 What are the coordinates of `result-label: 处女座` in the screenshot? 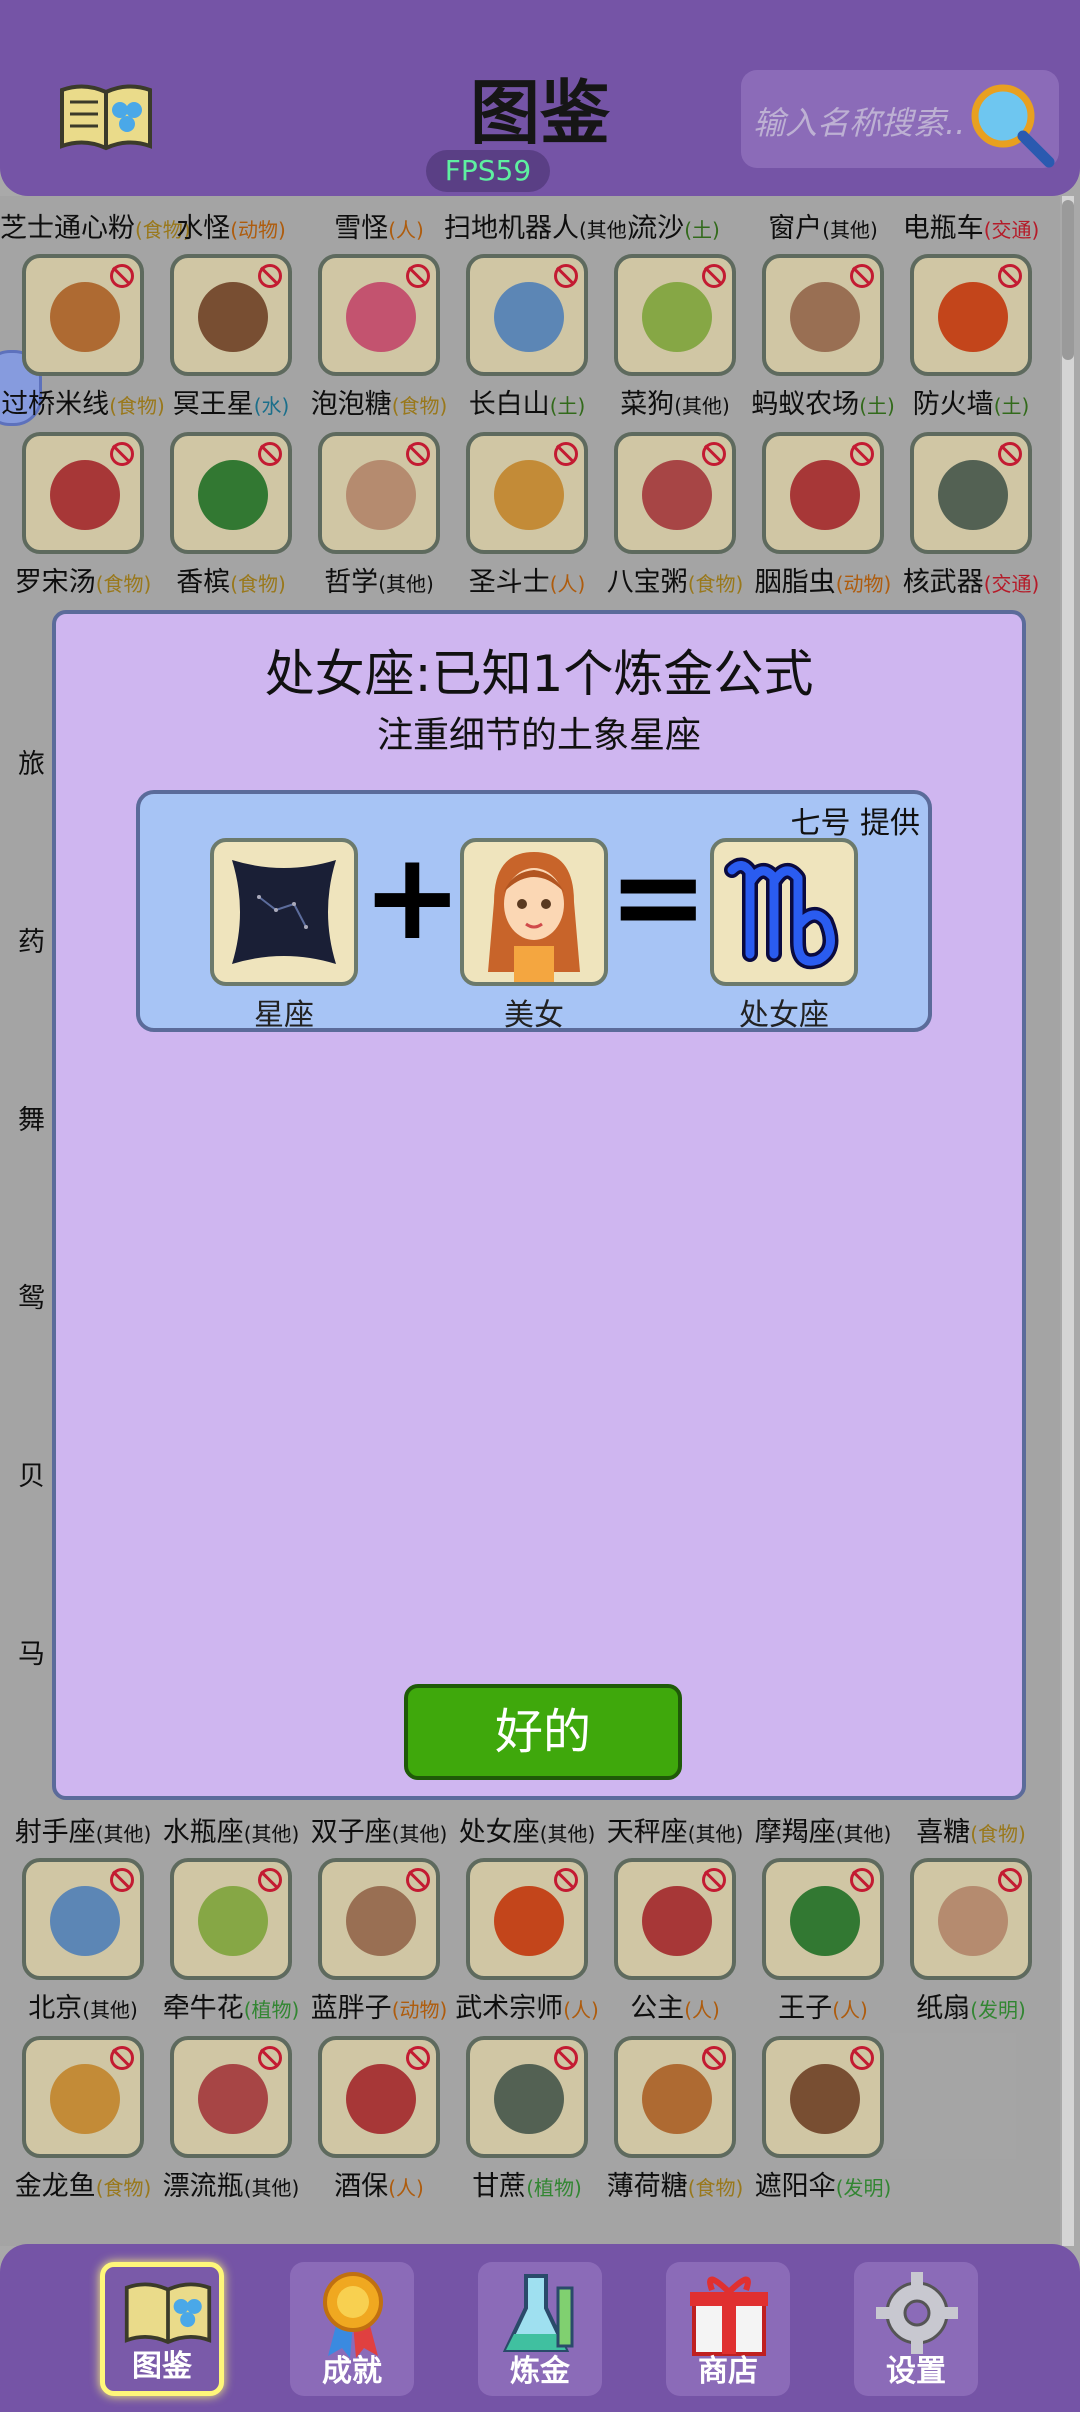 It's located at (784, 1015).